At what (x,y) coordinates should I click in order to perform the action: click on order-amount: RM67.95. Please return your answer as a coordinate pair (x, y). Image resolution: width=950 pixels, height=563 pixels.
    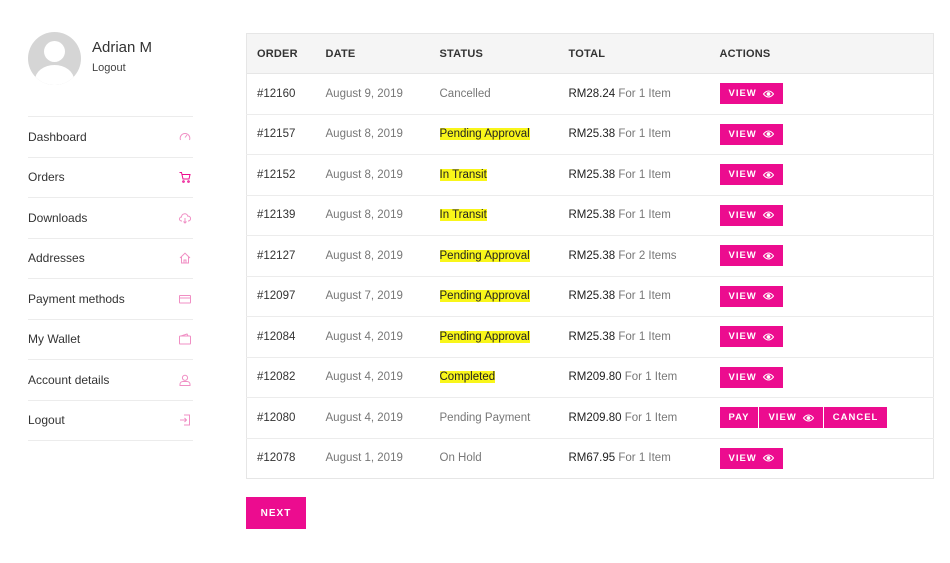
    Looking at the image, I should click on (592, 458).